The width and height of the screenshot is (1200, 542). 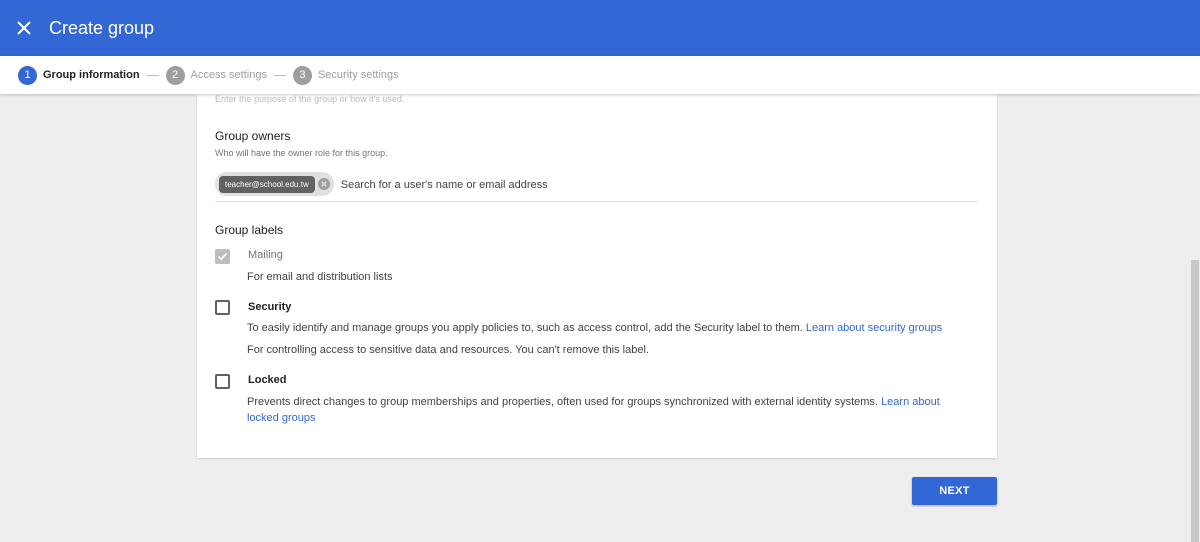 What do you see at coordinates (102, 27) in the screenshot?
I see `page-title: Create group` at bounding box center [102, 27].